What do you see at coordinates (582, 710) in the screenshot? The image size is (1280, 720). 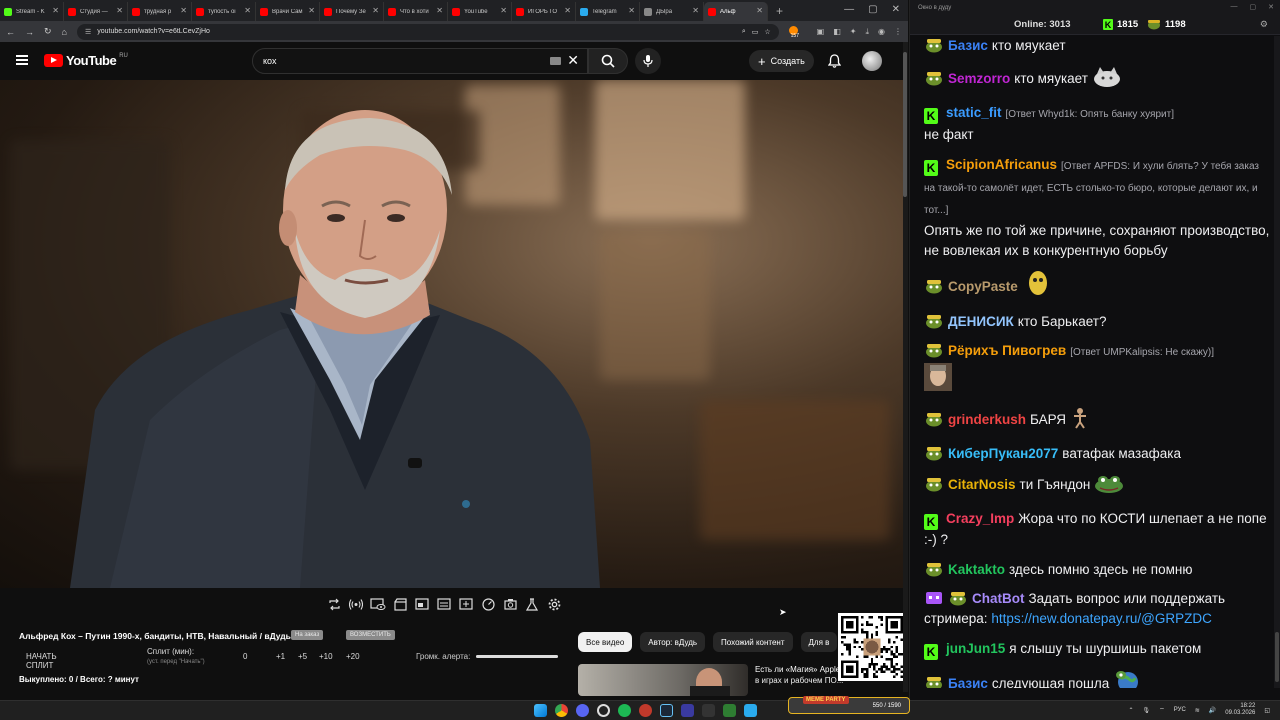 I see `discord-icon` at bounding box center [582, 710].